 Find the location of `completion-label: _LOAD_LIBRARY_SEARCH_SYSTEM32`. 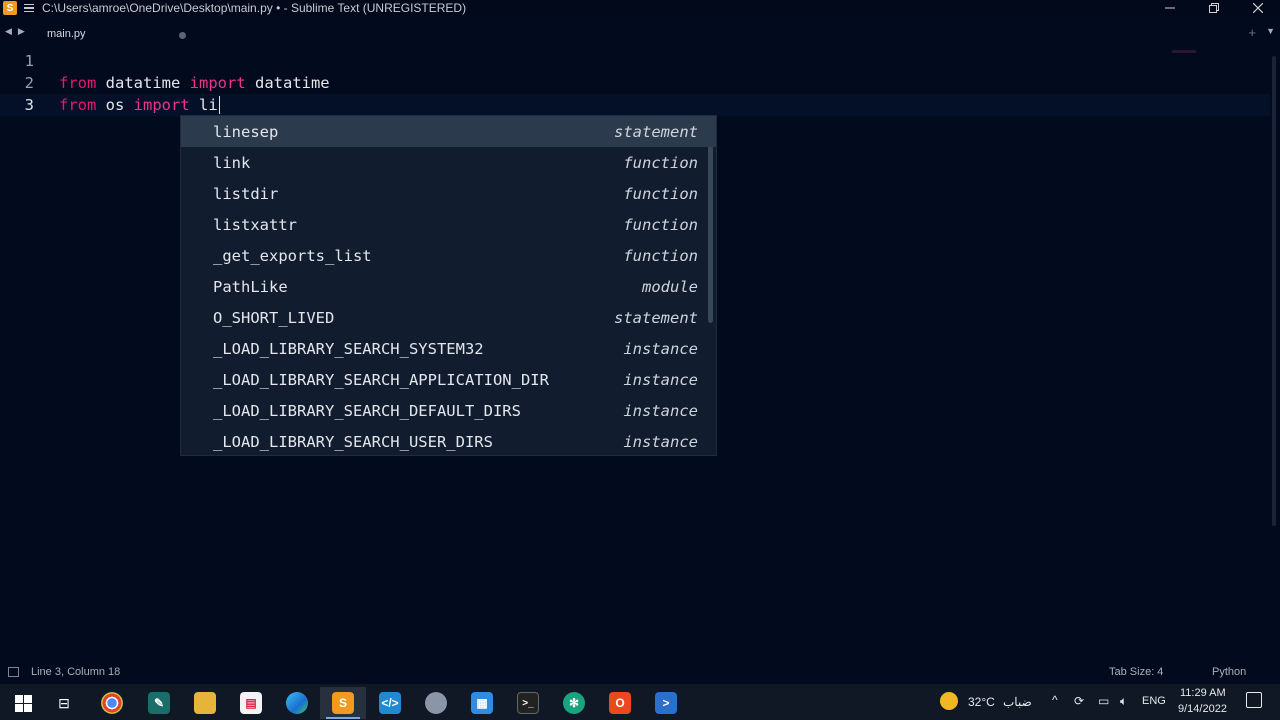

completion-label: _LOAD_LIBRARY_SEARCH_SYSTEM32 is located at coordinates (348, 348).